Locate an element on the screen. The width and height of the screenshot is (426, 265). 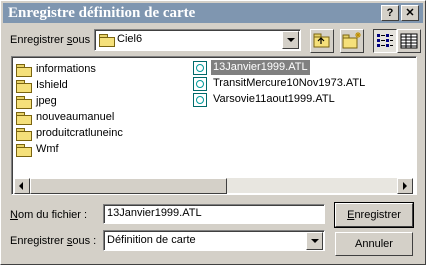
save-button: Enregistrer is located at coordinates (374, 215).